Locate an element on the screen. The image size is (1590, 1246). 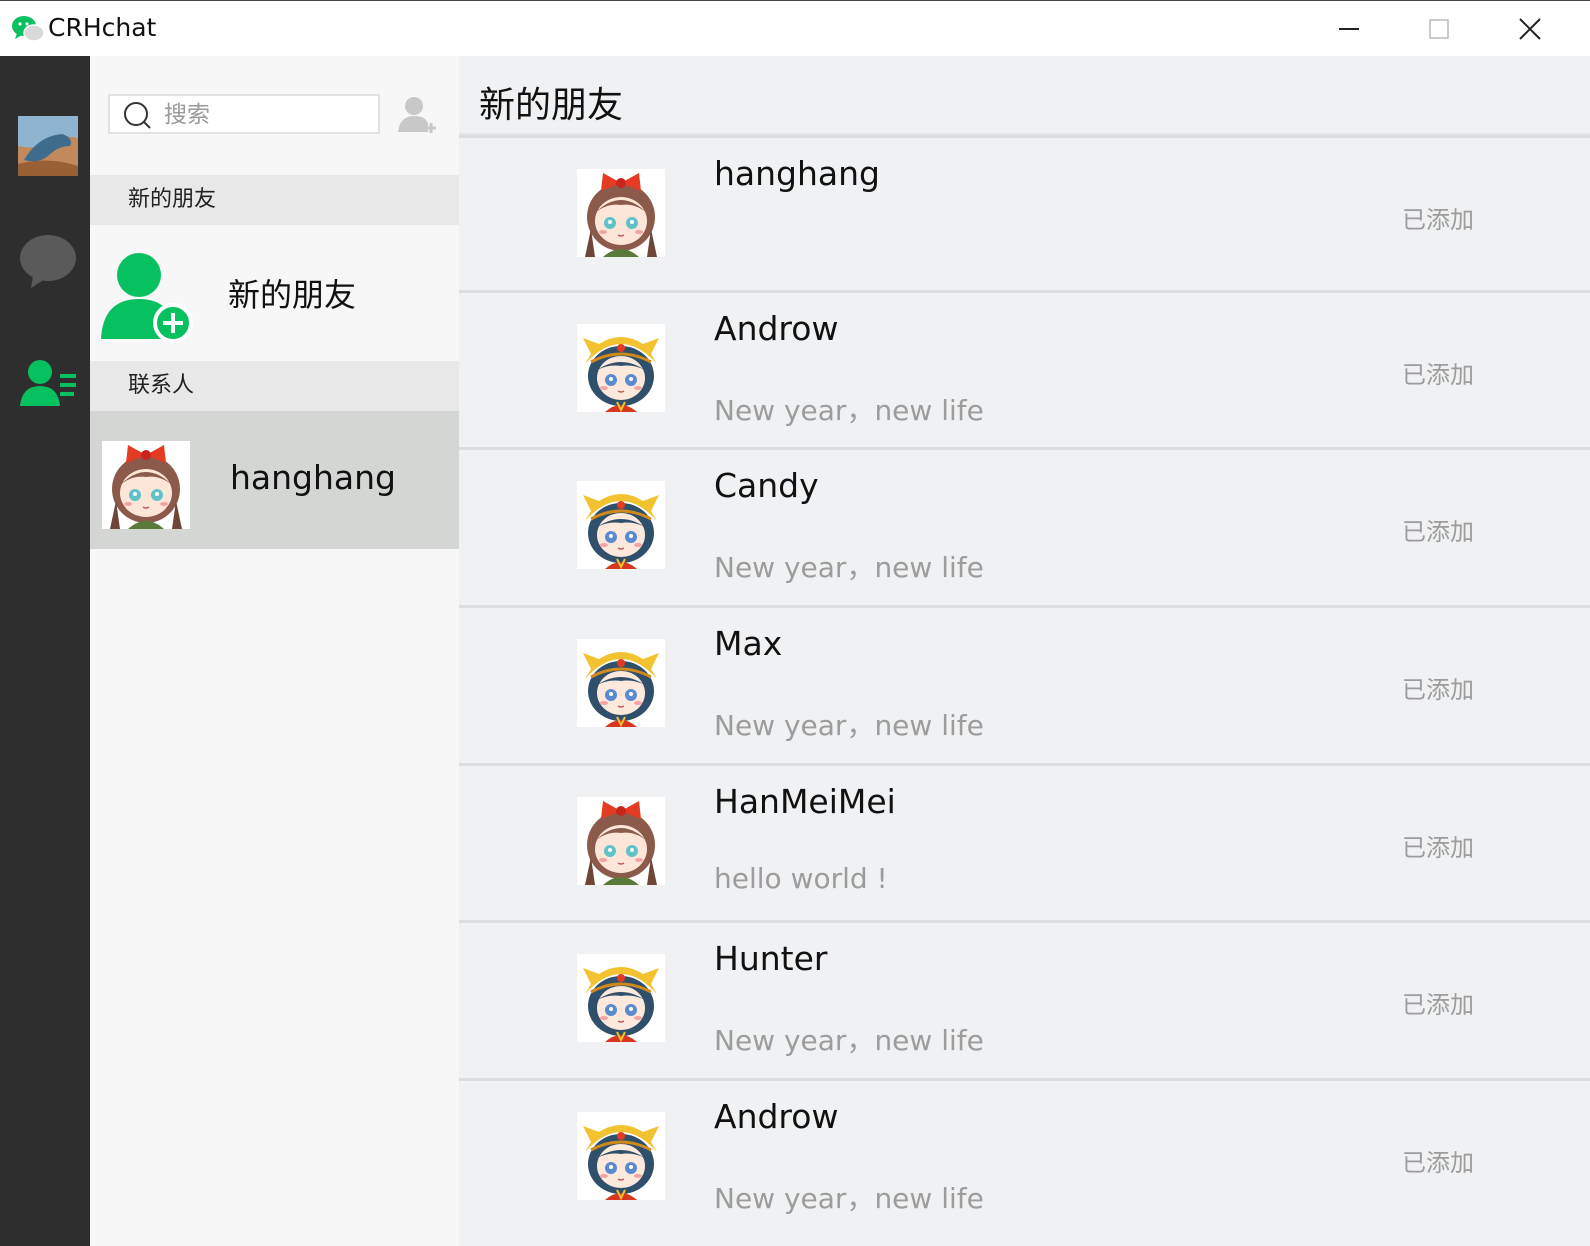
contacts-icon is located at coordinates (49, 383).